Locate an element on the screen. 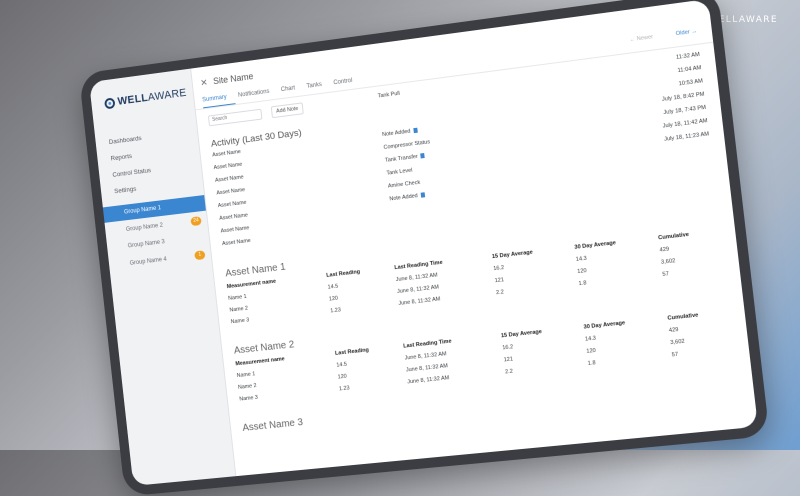 This screenshot has width=800, height=496. logo-text: WELLAWARE is located at coordinates (152, 97).